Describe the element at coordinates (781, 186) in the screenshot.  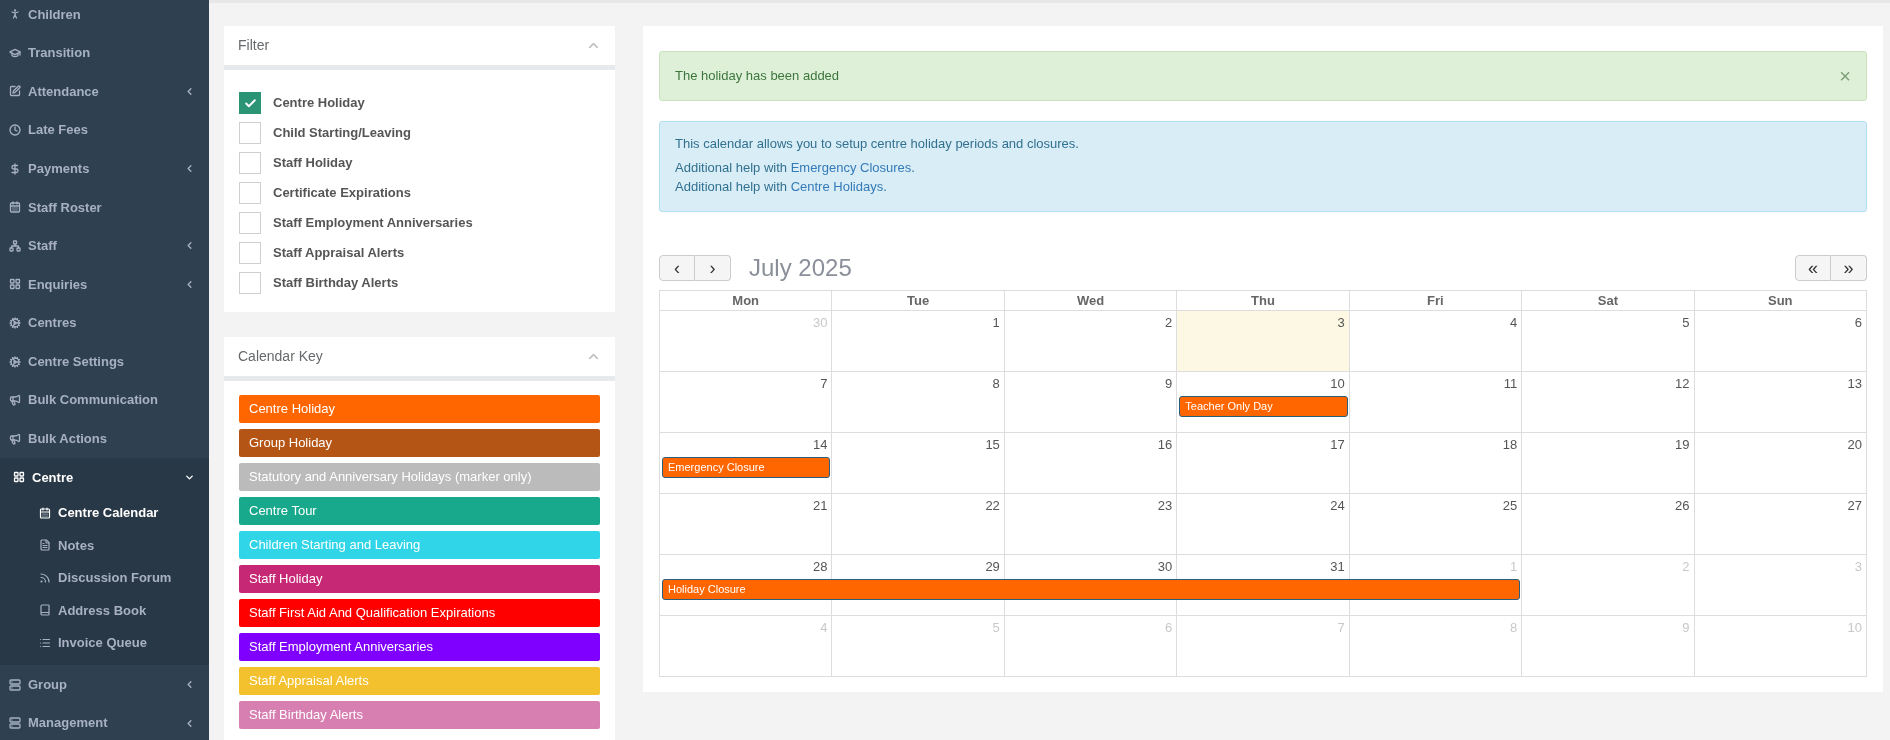
I see `info-text: Additional help with Centre Holidays.` at that location.